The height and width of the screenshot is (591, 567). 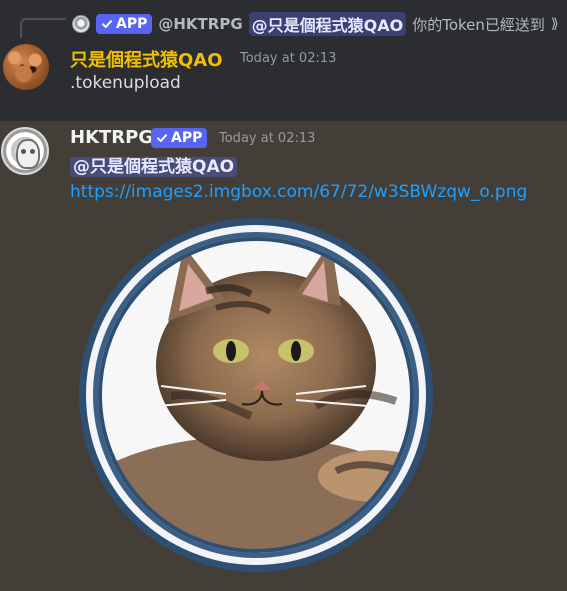 What do you see at coordinates (81, 24) in the screenshot?
I see `bot-avatar-icon` at bounding box center [81, 24].